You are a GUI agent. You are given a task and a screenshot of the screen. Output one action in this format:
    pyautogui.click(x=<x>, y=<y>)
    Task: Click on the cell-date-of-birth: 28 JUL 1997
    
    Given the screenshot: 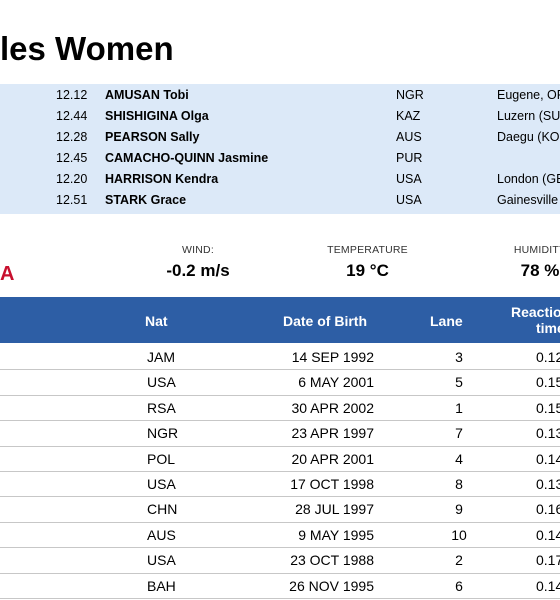 What is the action you would take?
    pyautogui.click(x=334, y=509)
    